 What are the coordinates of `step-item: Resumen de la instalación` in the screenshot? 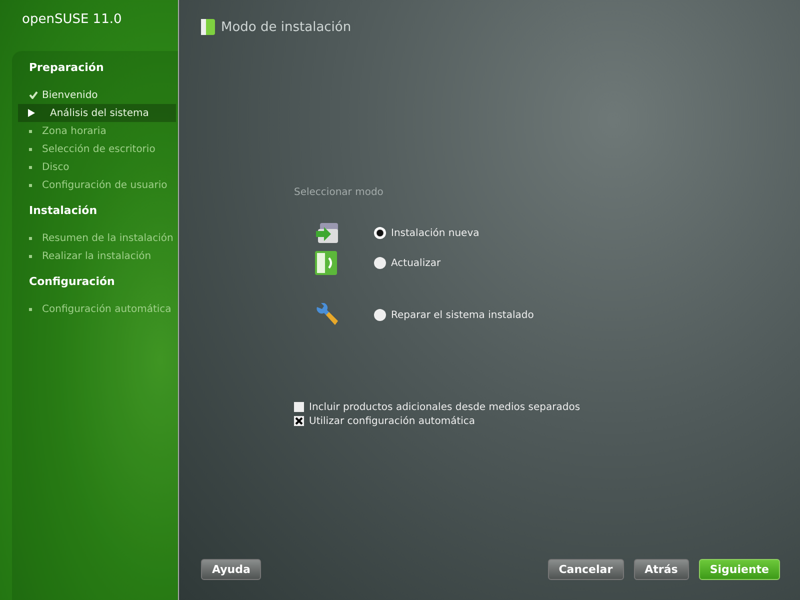 It's located at (95, 238).